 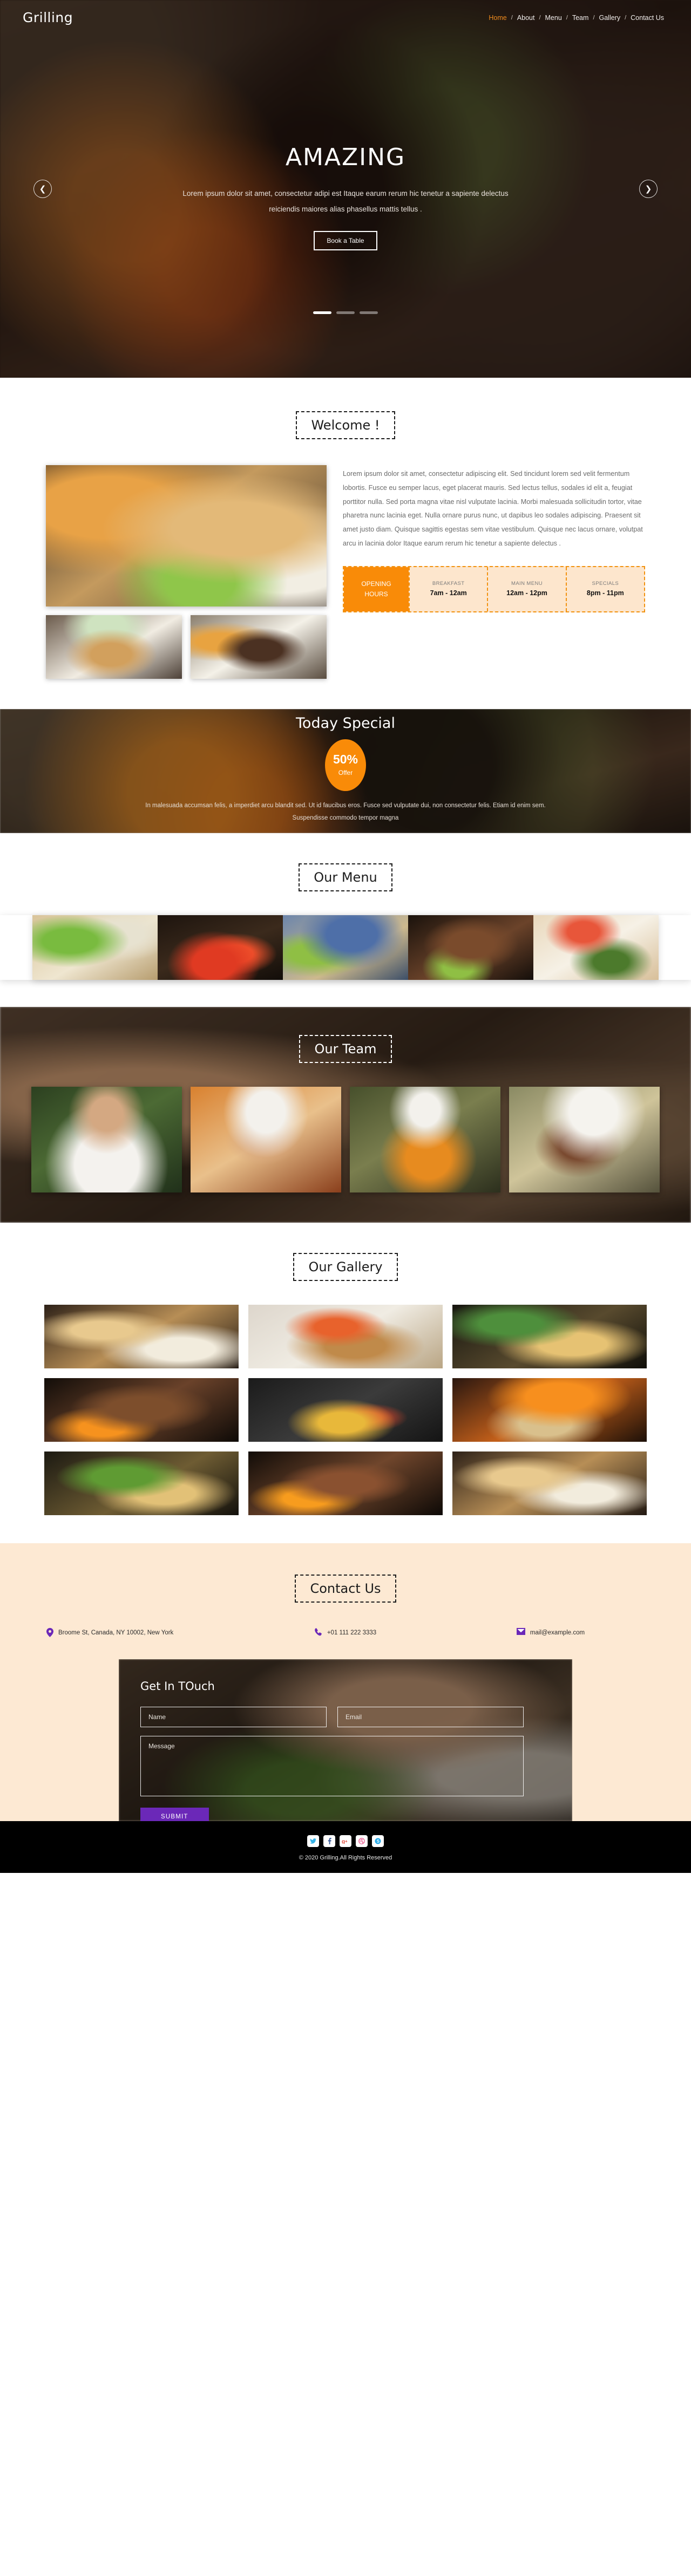 I want to click on chevron-right-icon: ❯, so click(x=648, y=189).